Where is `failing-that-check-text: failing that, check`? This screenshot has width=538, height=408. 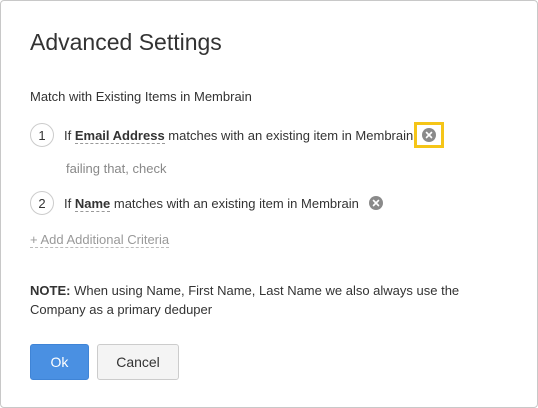 failing-that-check-text: failing that, check is located at coordinates (116, 168).